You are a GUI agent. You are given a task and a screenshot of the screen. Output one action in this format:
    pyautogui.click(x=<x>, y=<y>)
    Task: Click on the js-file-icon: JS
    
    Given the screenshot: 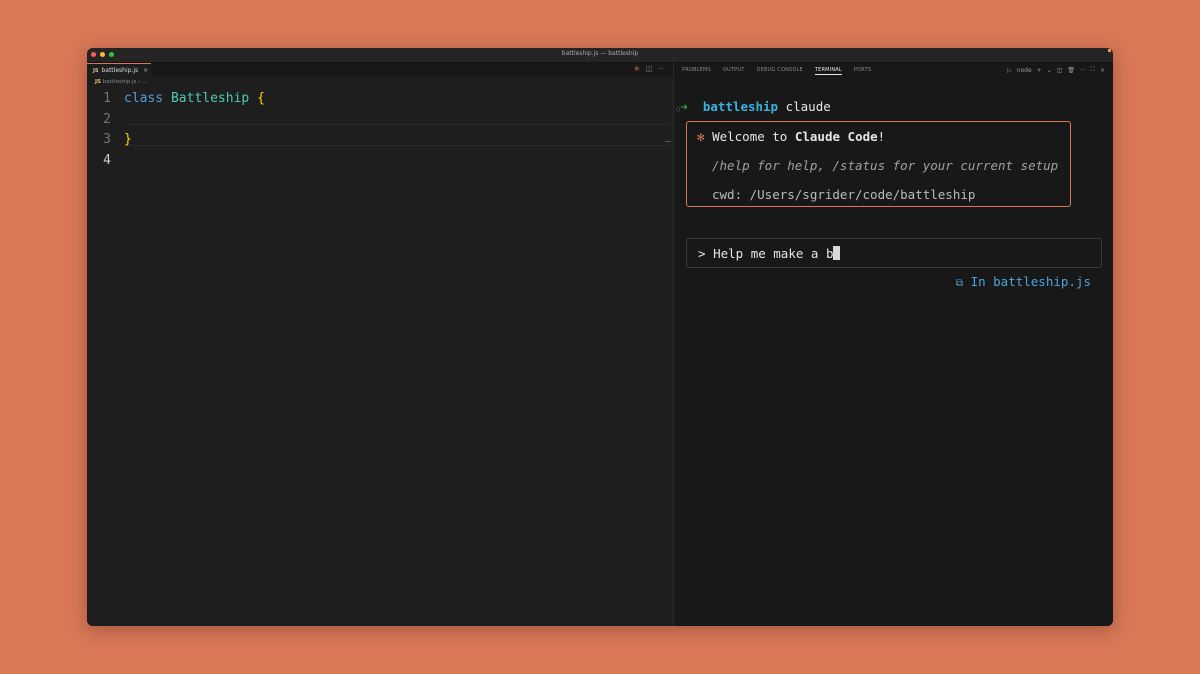 What is the action you would take?
    pyautogui.click(x=96, y=70)
    